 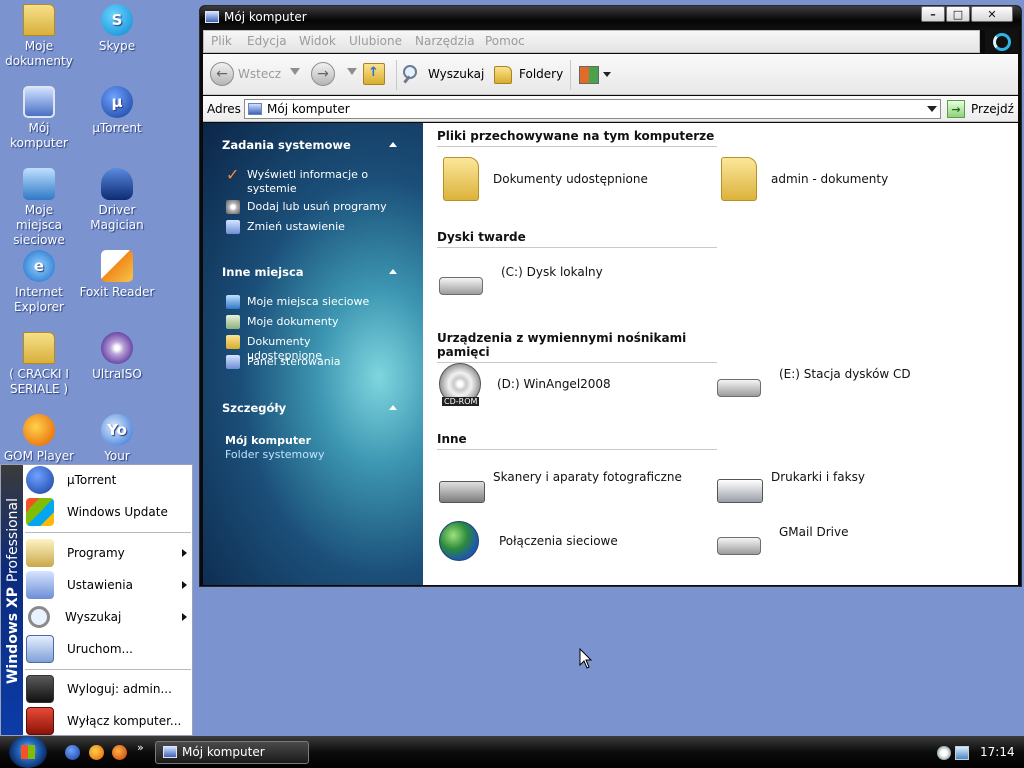 I want to click on task-label: Wyświetl informacje o systemie, so click(x=308, y=181).